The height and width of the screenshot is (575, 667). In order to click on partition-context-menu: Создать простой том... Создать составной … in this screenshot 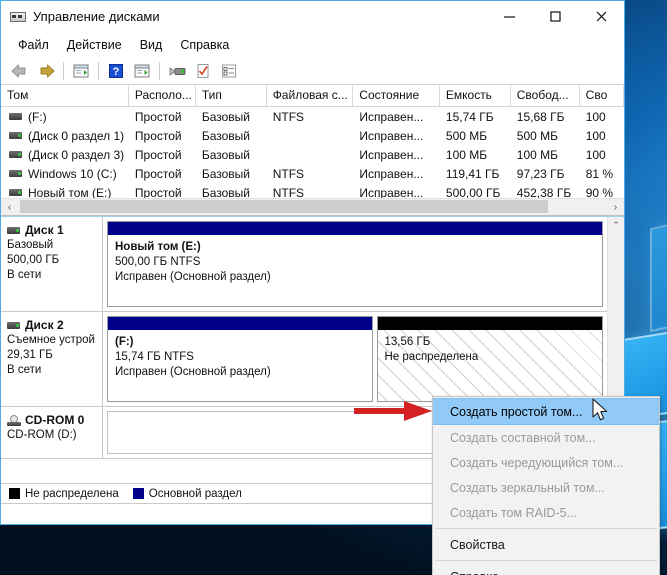, I will do `click(546, 485)`.